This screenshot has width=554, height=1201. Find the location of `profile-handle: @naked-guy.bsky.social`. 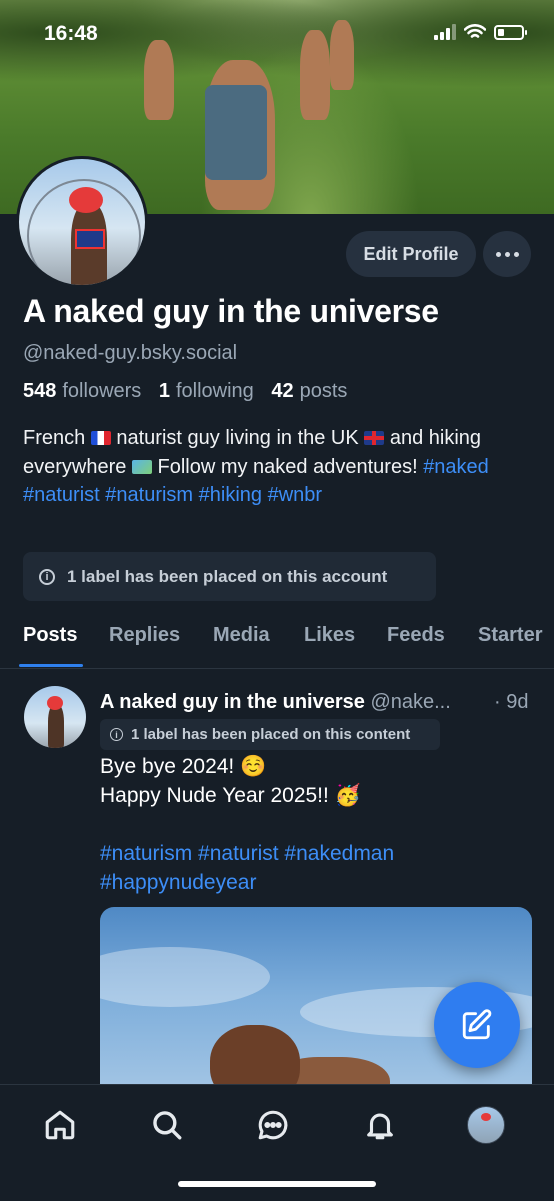

profile-handle: @naked-guy.bsky.social is located at coordinates (130, 353).